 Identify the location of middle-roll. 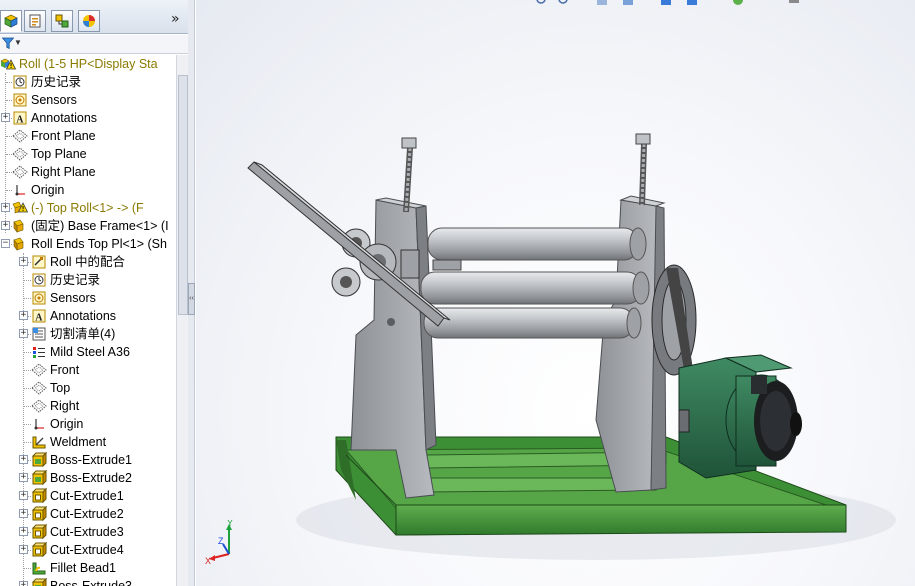
(535, 288).